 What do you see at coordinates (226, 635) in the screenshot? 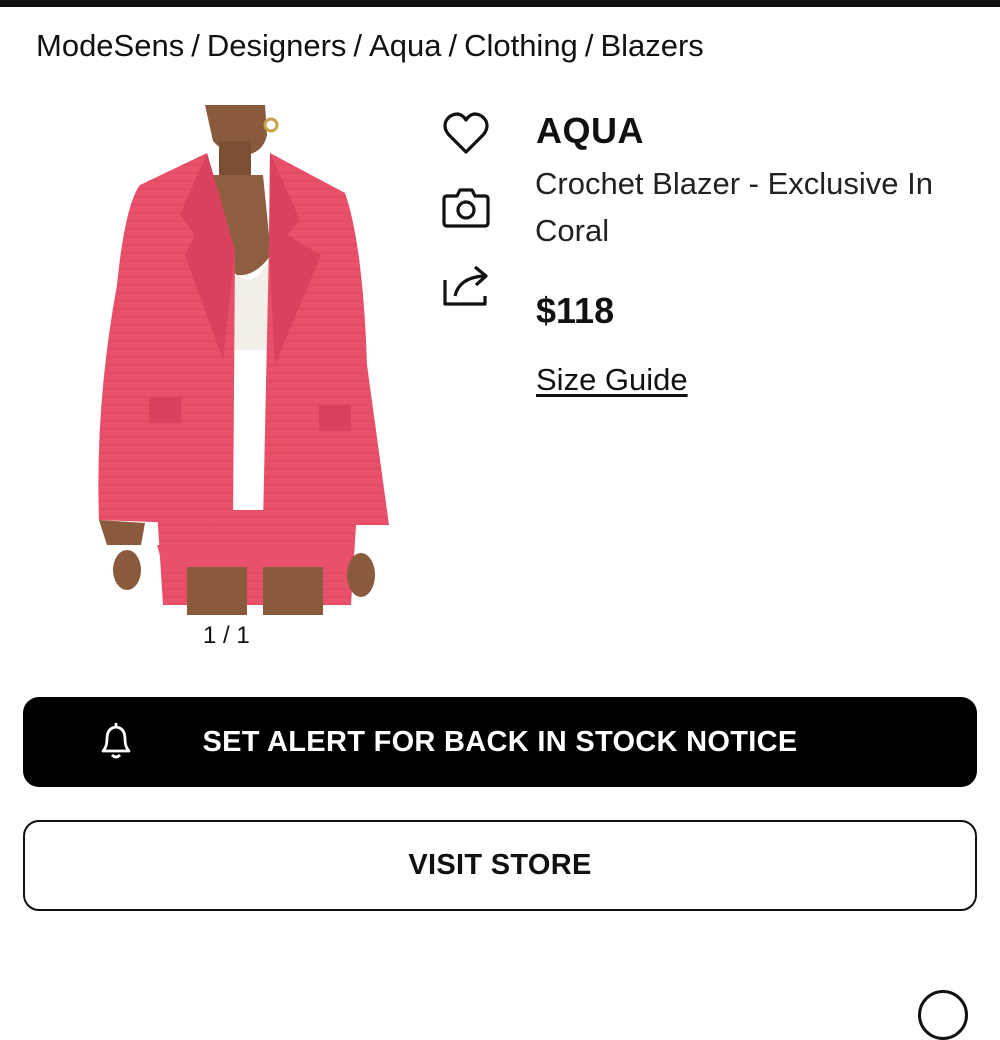
I see `image-counter: 1 / 1` at bounding box center [226, 635].